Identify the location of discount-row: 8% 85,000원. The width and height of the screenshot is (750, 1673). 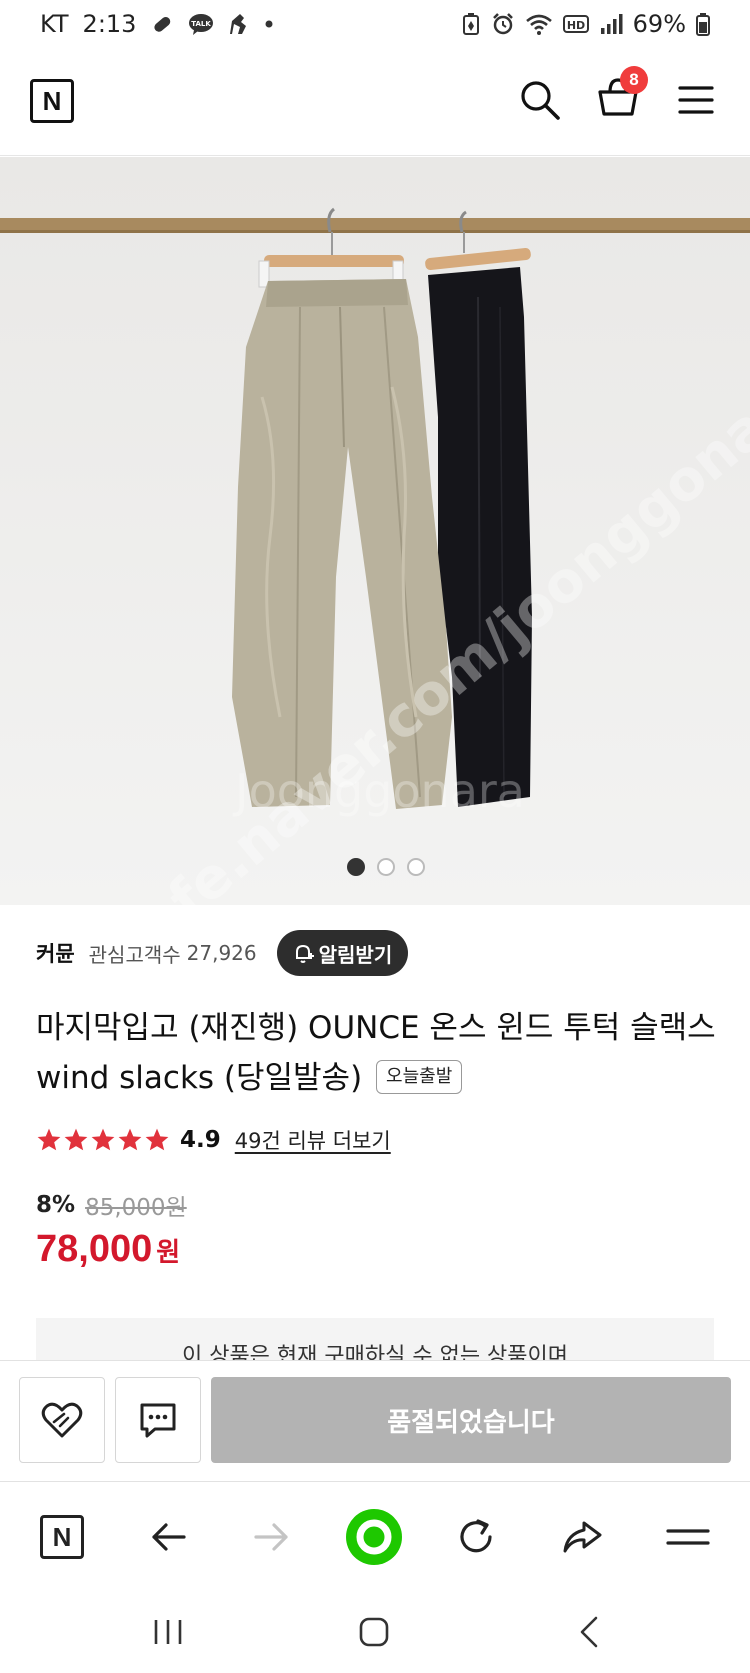
(111, 1205).